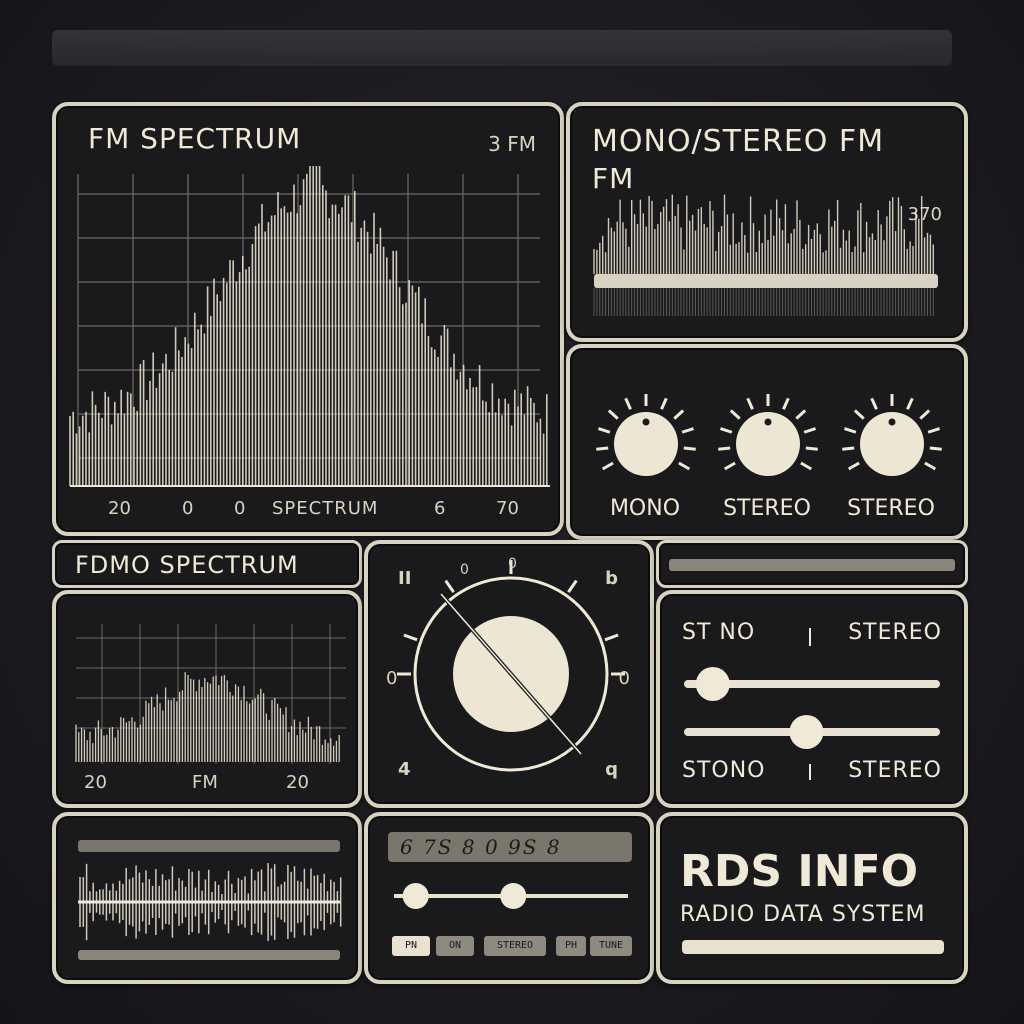 The width and height of the screenshot is (1024, 1024). What do you see at coordinates (891, 508) in the screenshot?
I see `knob-label-stereo-2: STEREO` at bounding box center [891, 508].